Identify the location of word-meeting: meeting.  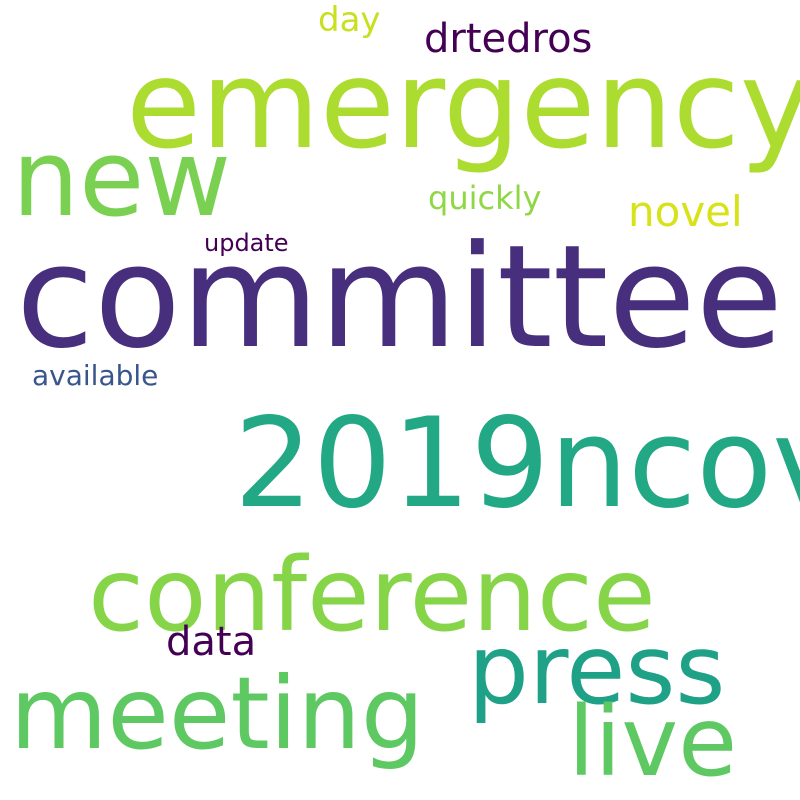
(217, 713).